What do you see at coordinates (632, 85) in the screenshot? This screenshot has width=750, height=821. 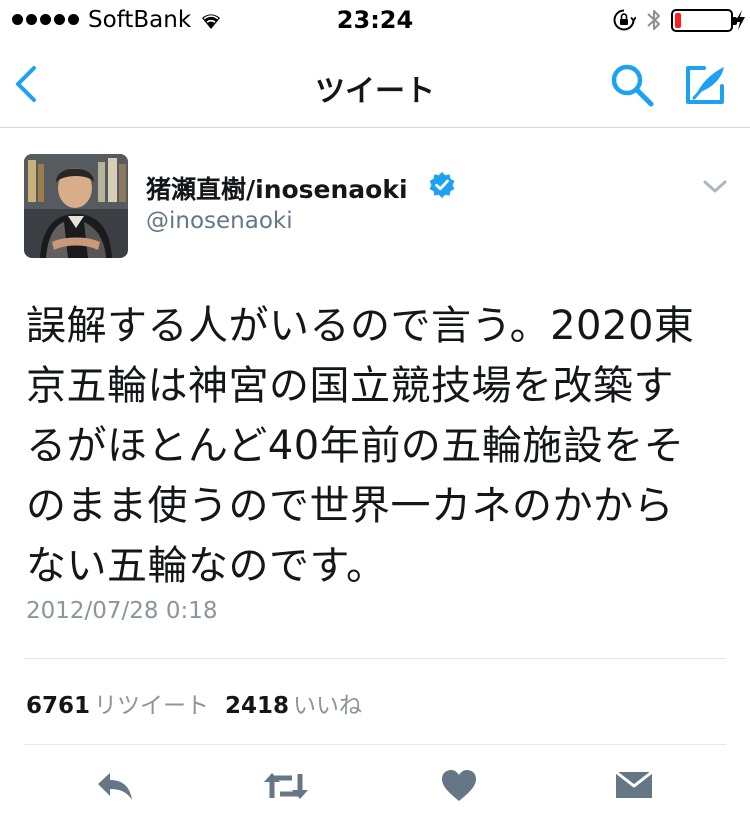 I see `search-icon` at bounding box center [632, 85].